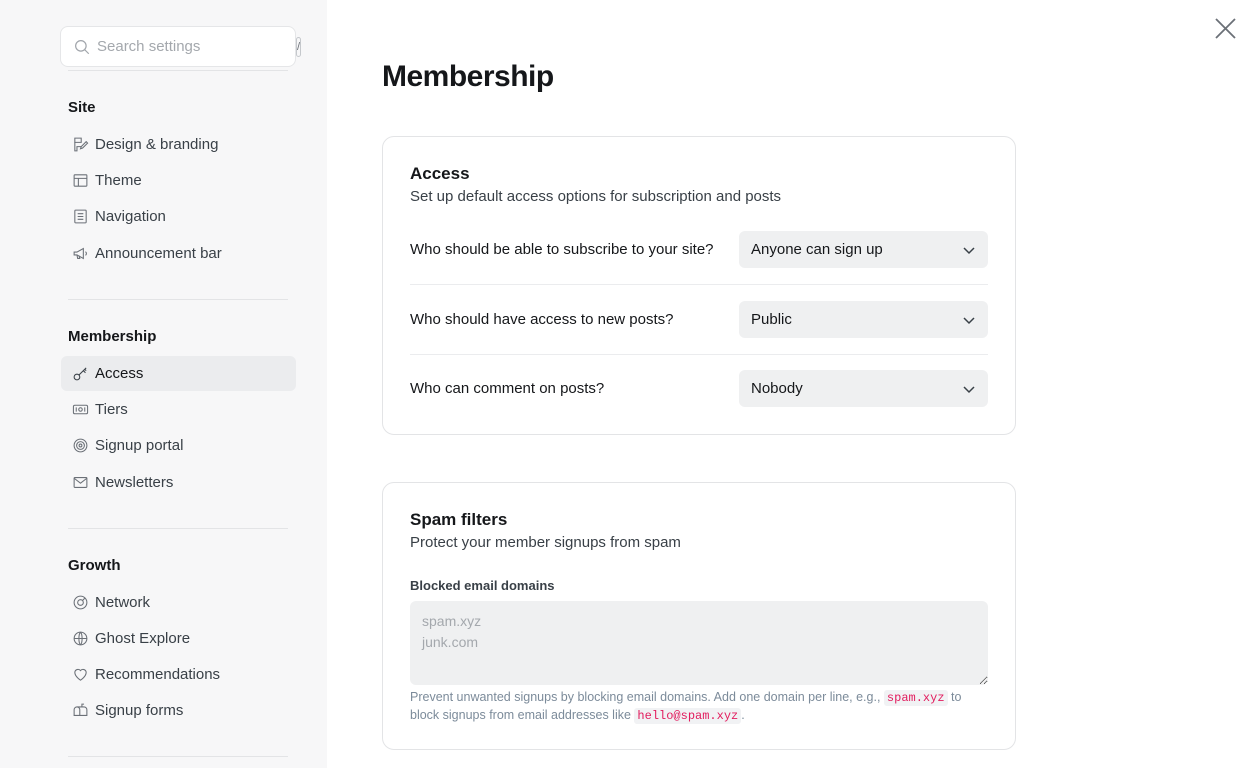  Describe the element at coordinates (178, 180) in the screenshot. I see `sidebar-item-theme: Theme` at that location.